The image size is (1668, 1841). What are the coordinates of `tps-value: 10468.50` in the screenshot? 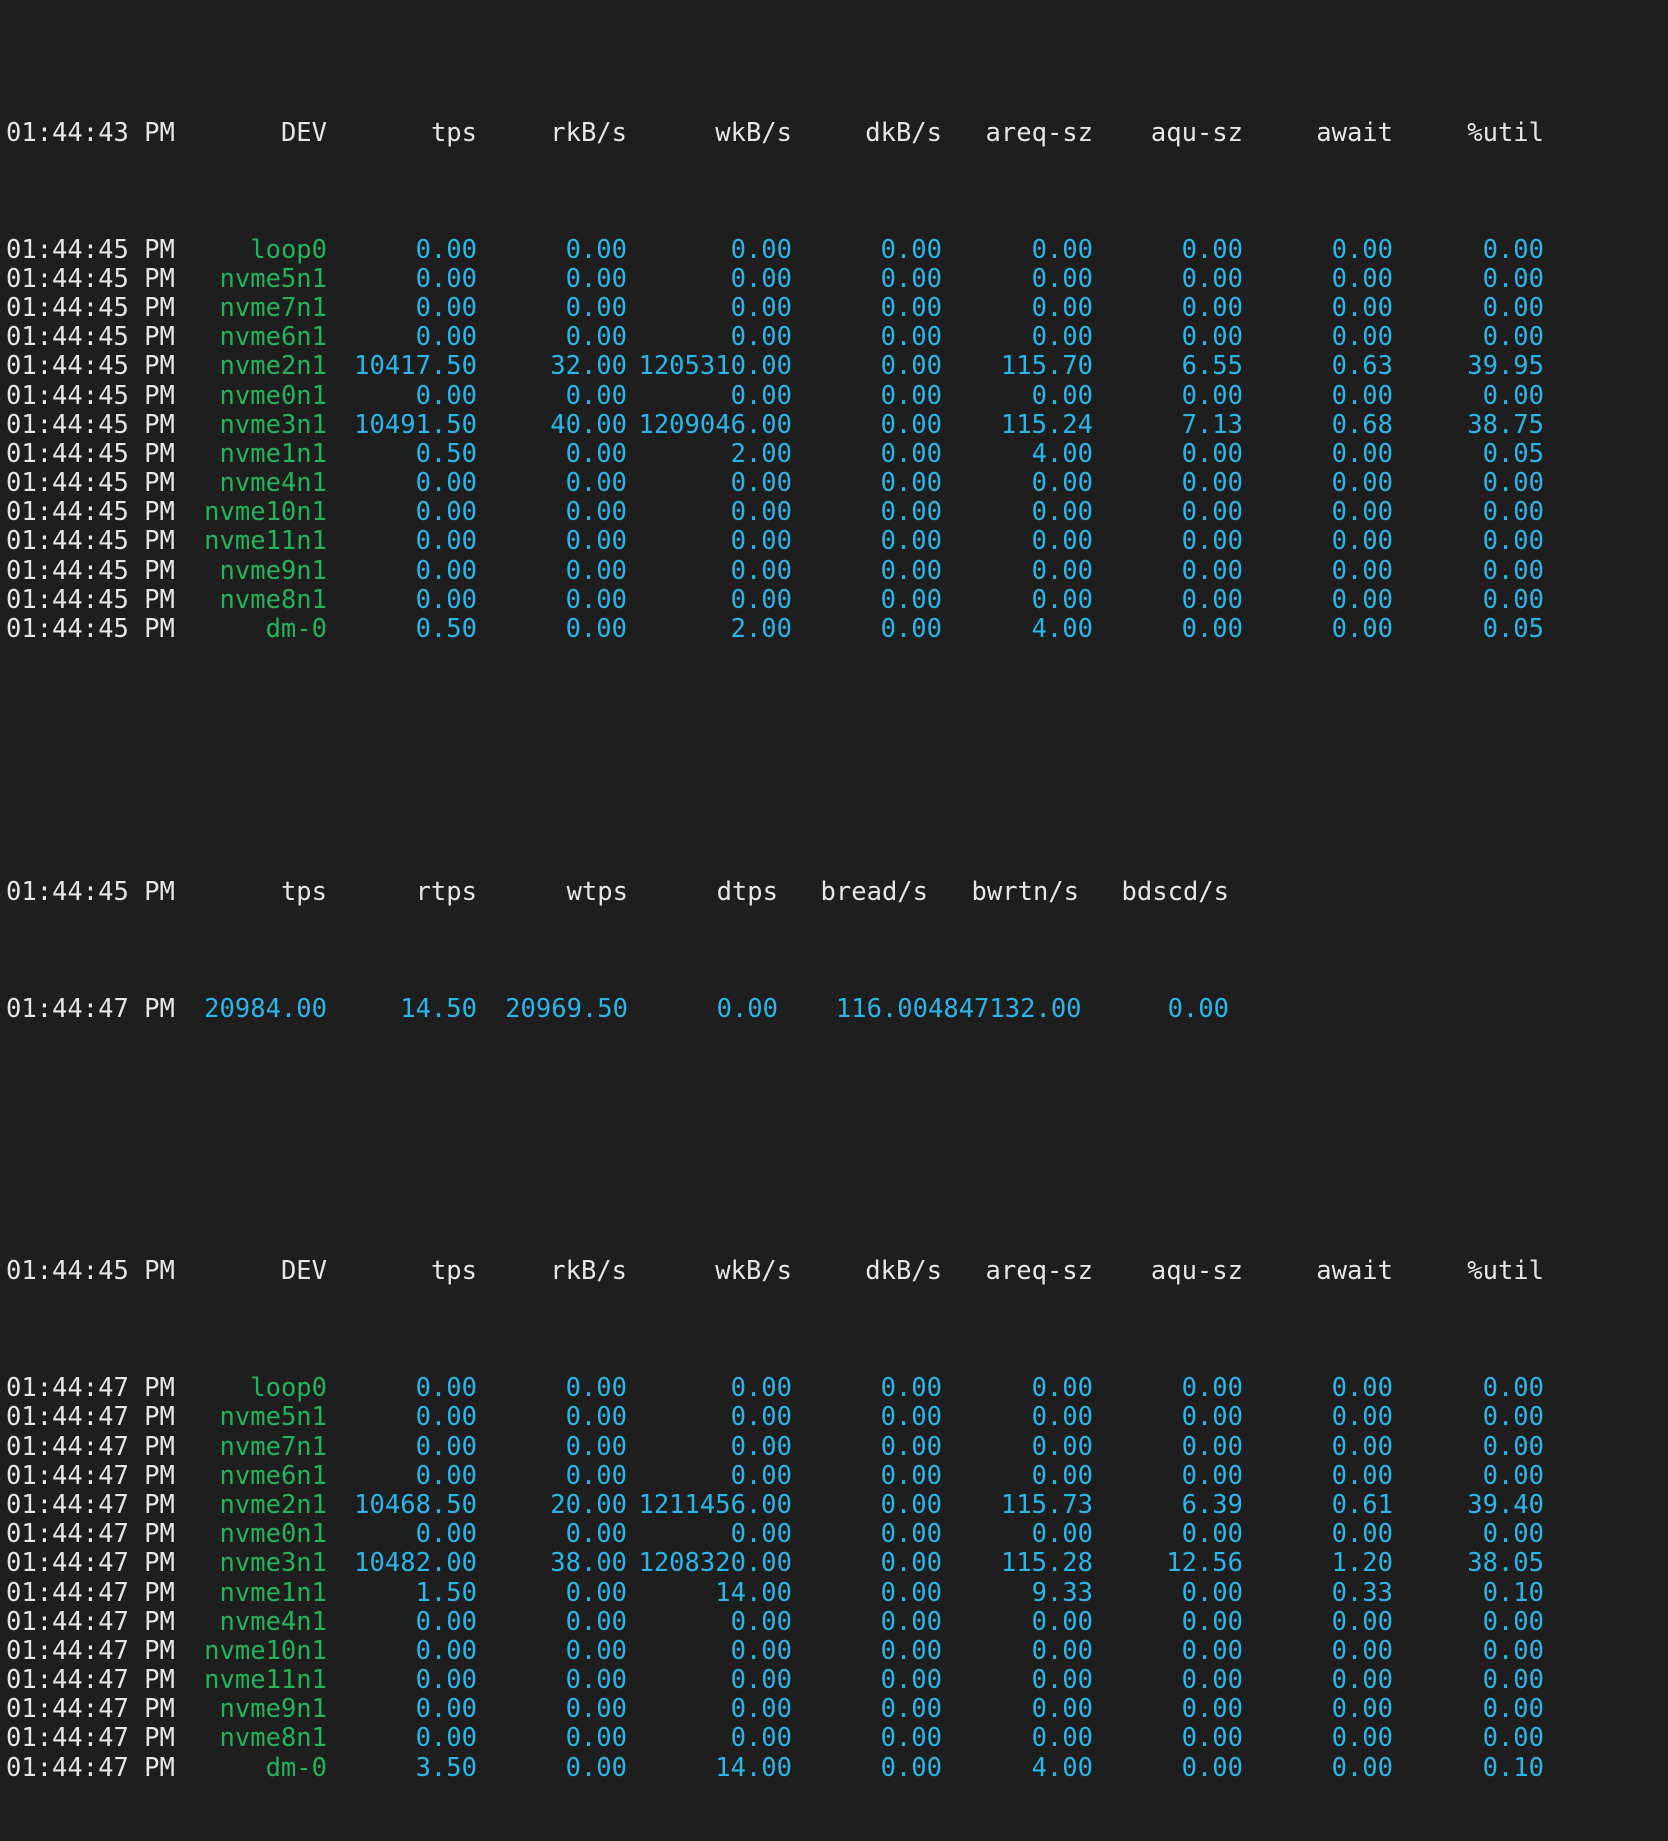 It's located at (415, 1504).